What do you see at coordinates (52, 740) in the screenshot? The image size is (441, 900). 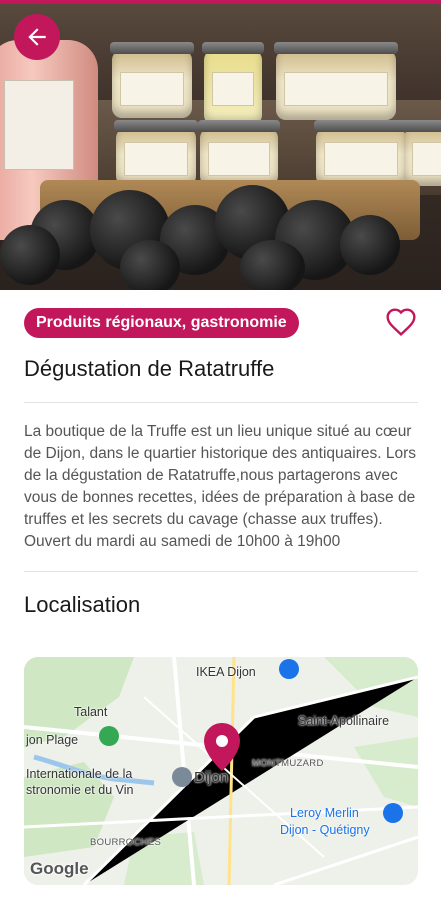 I see `map-label-plage: jon Plage` at bounding box center [52, 740].